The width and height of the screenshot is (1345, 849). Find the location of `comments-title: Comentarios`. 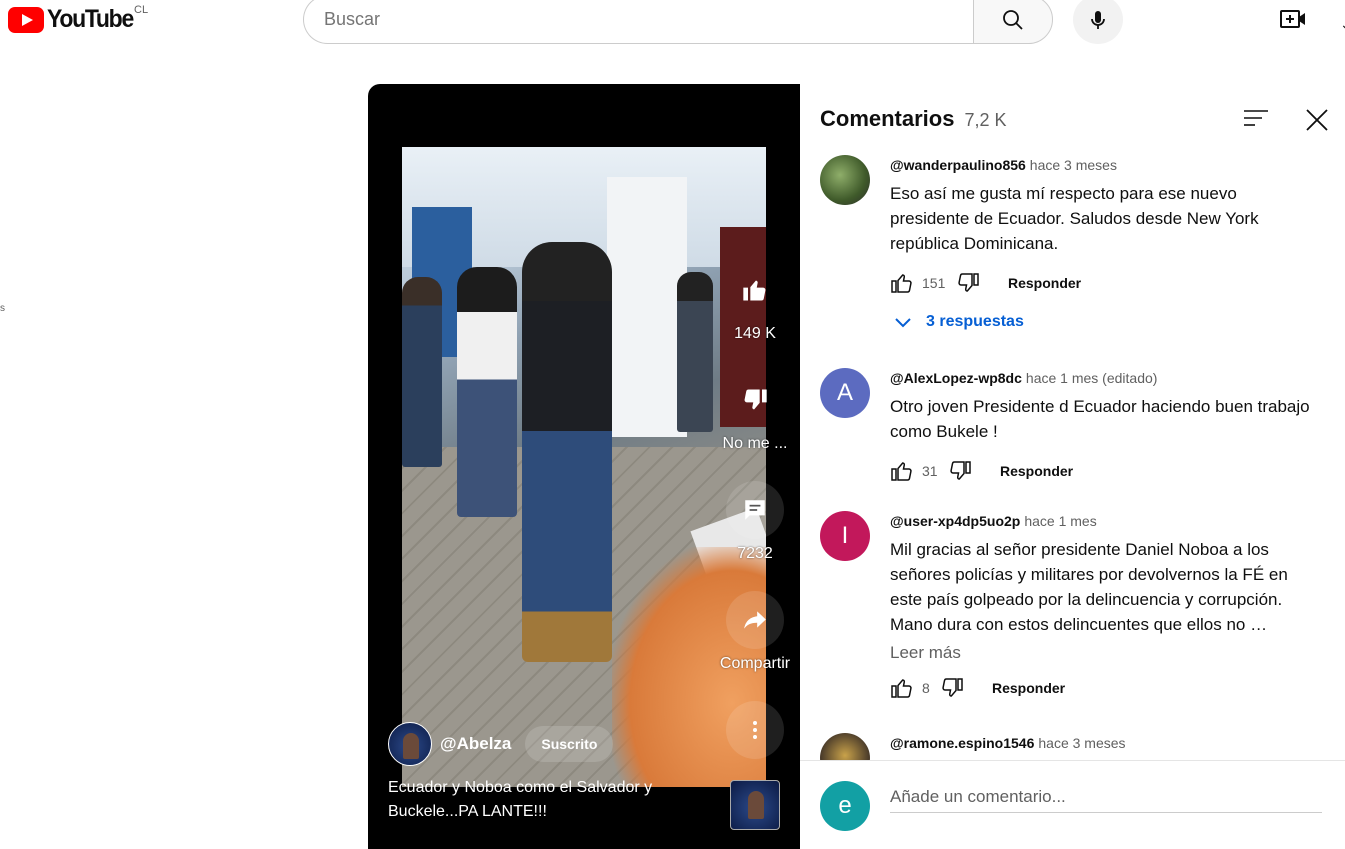

comments-title: Comentarios is located at coordinates (887, 118).